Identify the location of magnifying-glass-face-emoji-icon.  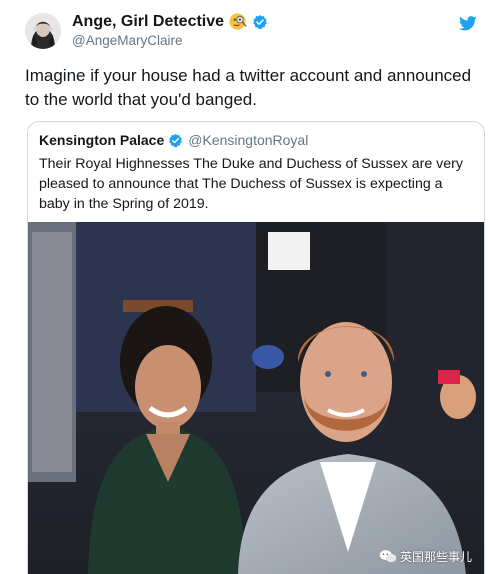
(238, 21).